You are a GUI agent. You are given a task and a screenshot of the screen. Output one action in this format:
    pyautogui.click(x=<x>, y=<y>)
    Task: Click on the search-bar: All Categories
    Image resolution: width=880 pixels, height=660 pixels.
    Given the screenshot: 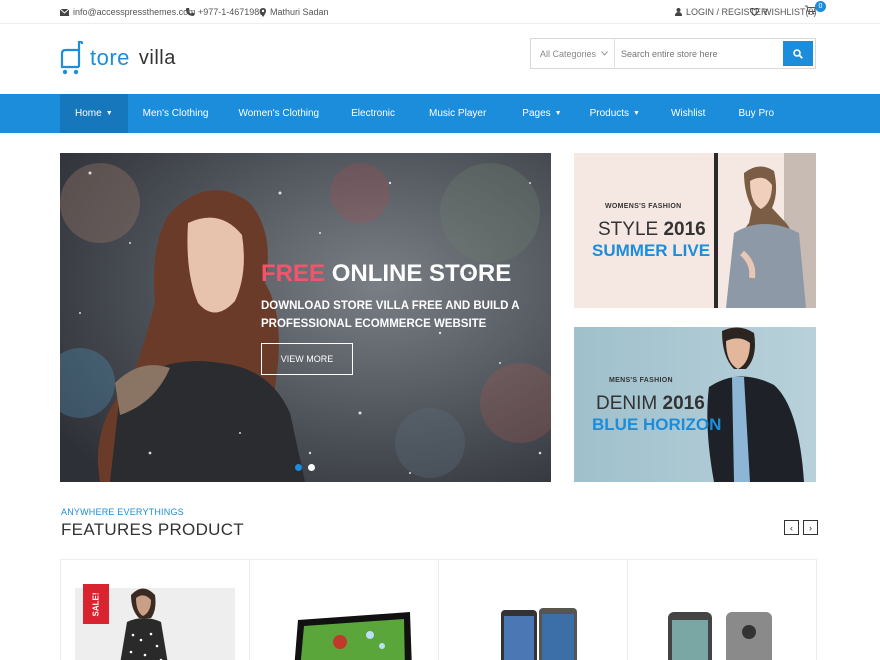 What is the action you would take?
    pyautogui.click(x=673, y=53)
    